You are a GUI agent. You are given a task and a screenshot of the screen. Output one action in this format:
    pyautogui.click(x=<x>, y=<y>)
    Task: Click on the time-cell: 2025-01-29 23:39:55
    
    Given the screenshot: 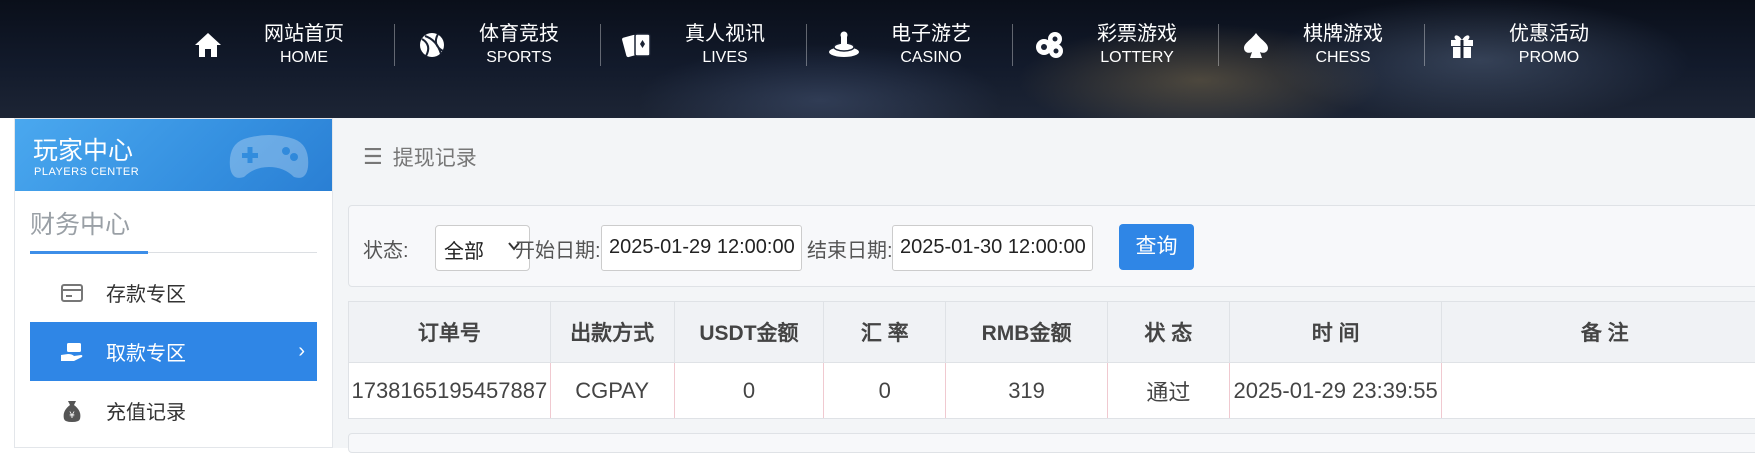 What is the action you would take?
    pyautogui.click(x=1336, y=390)
    